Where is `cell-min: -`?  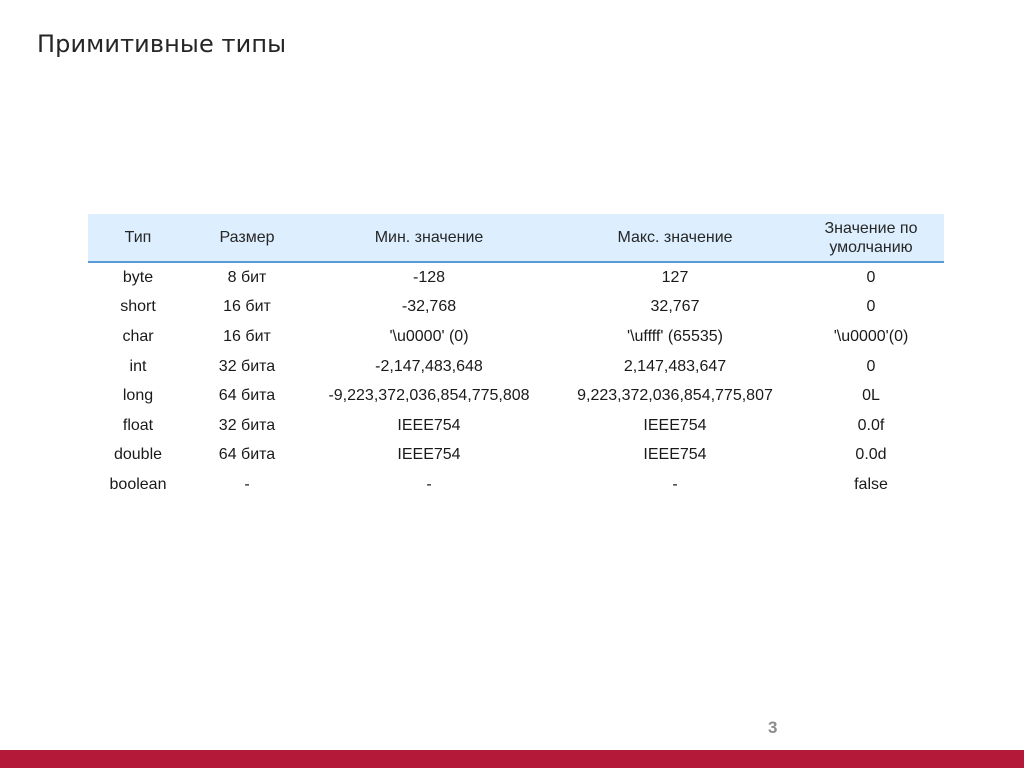
cell-min: - is located at coordinates (429, 484).